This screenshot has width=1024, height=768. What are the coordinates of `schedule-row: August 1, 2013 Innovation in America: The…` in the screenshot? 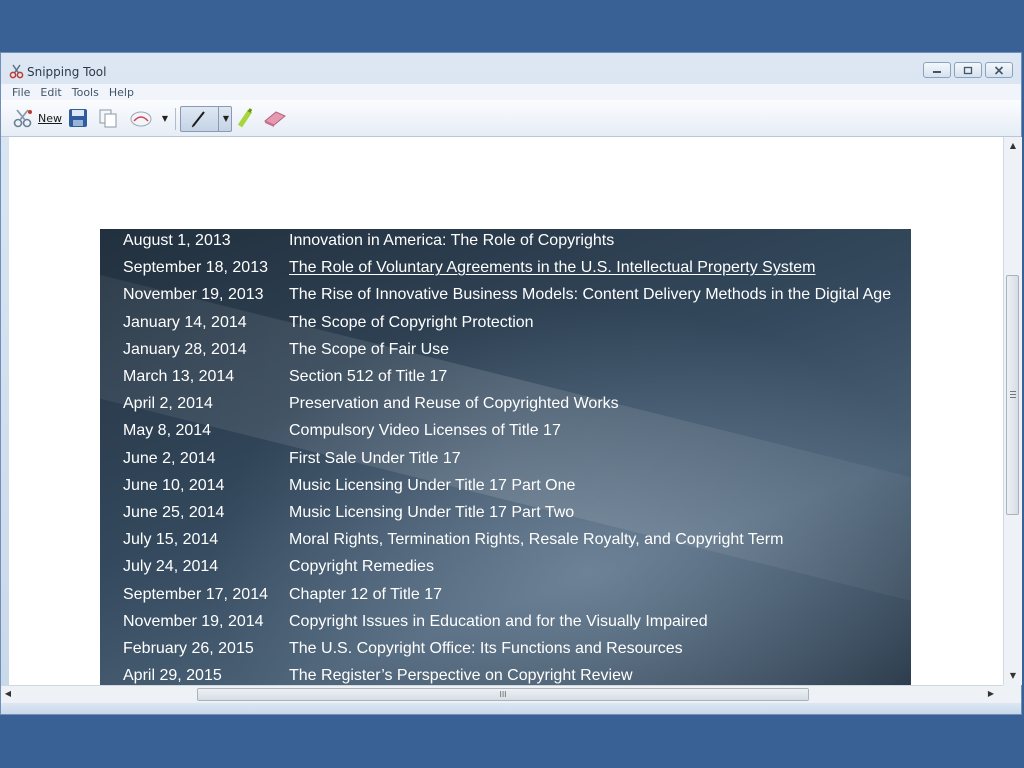 It's located at (505, 245).